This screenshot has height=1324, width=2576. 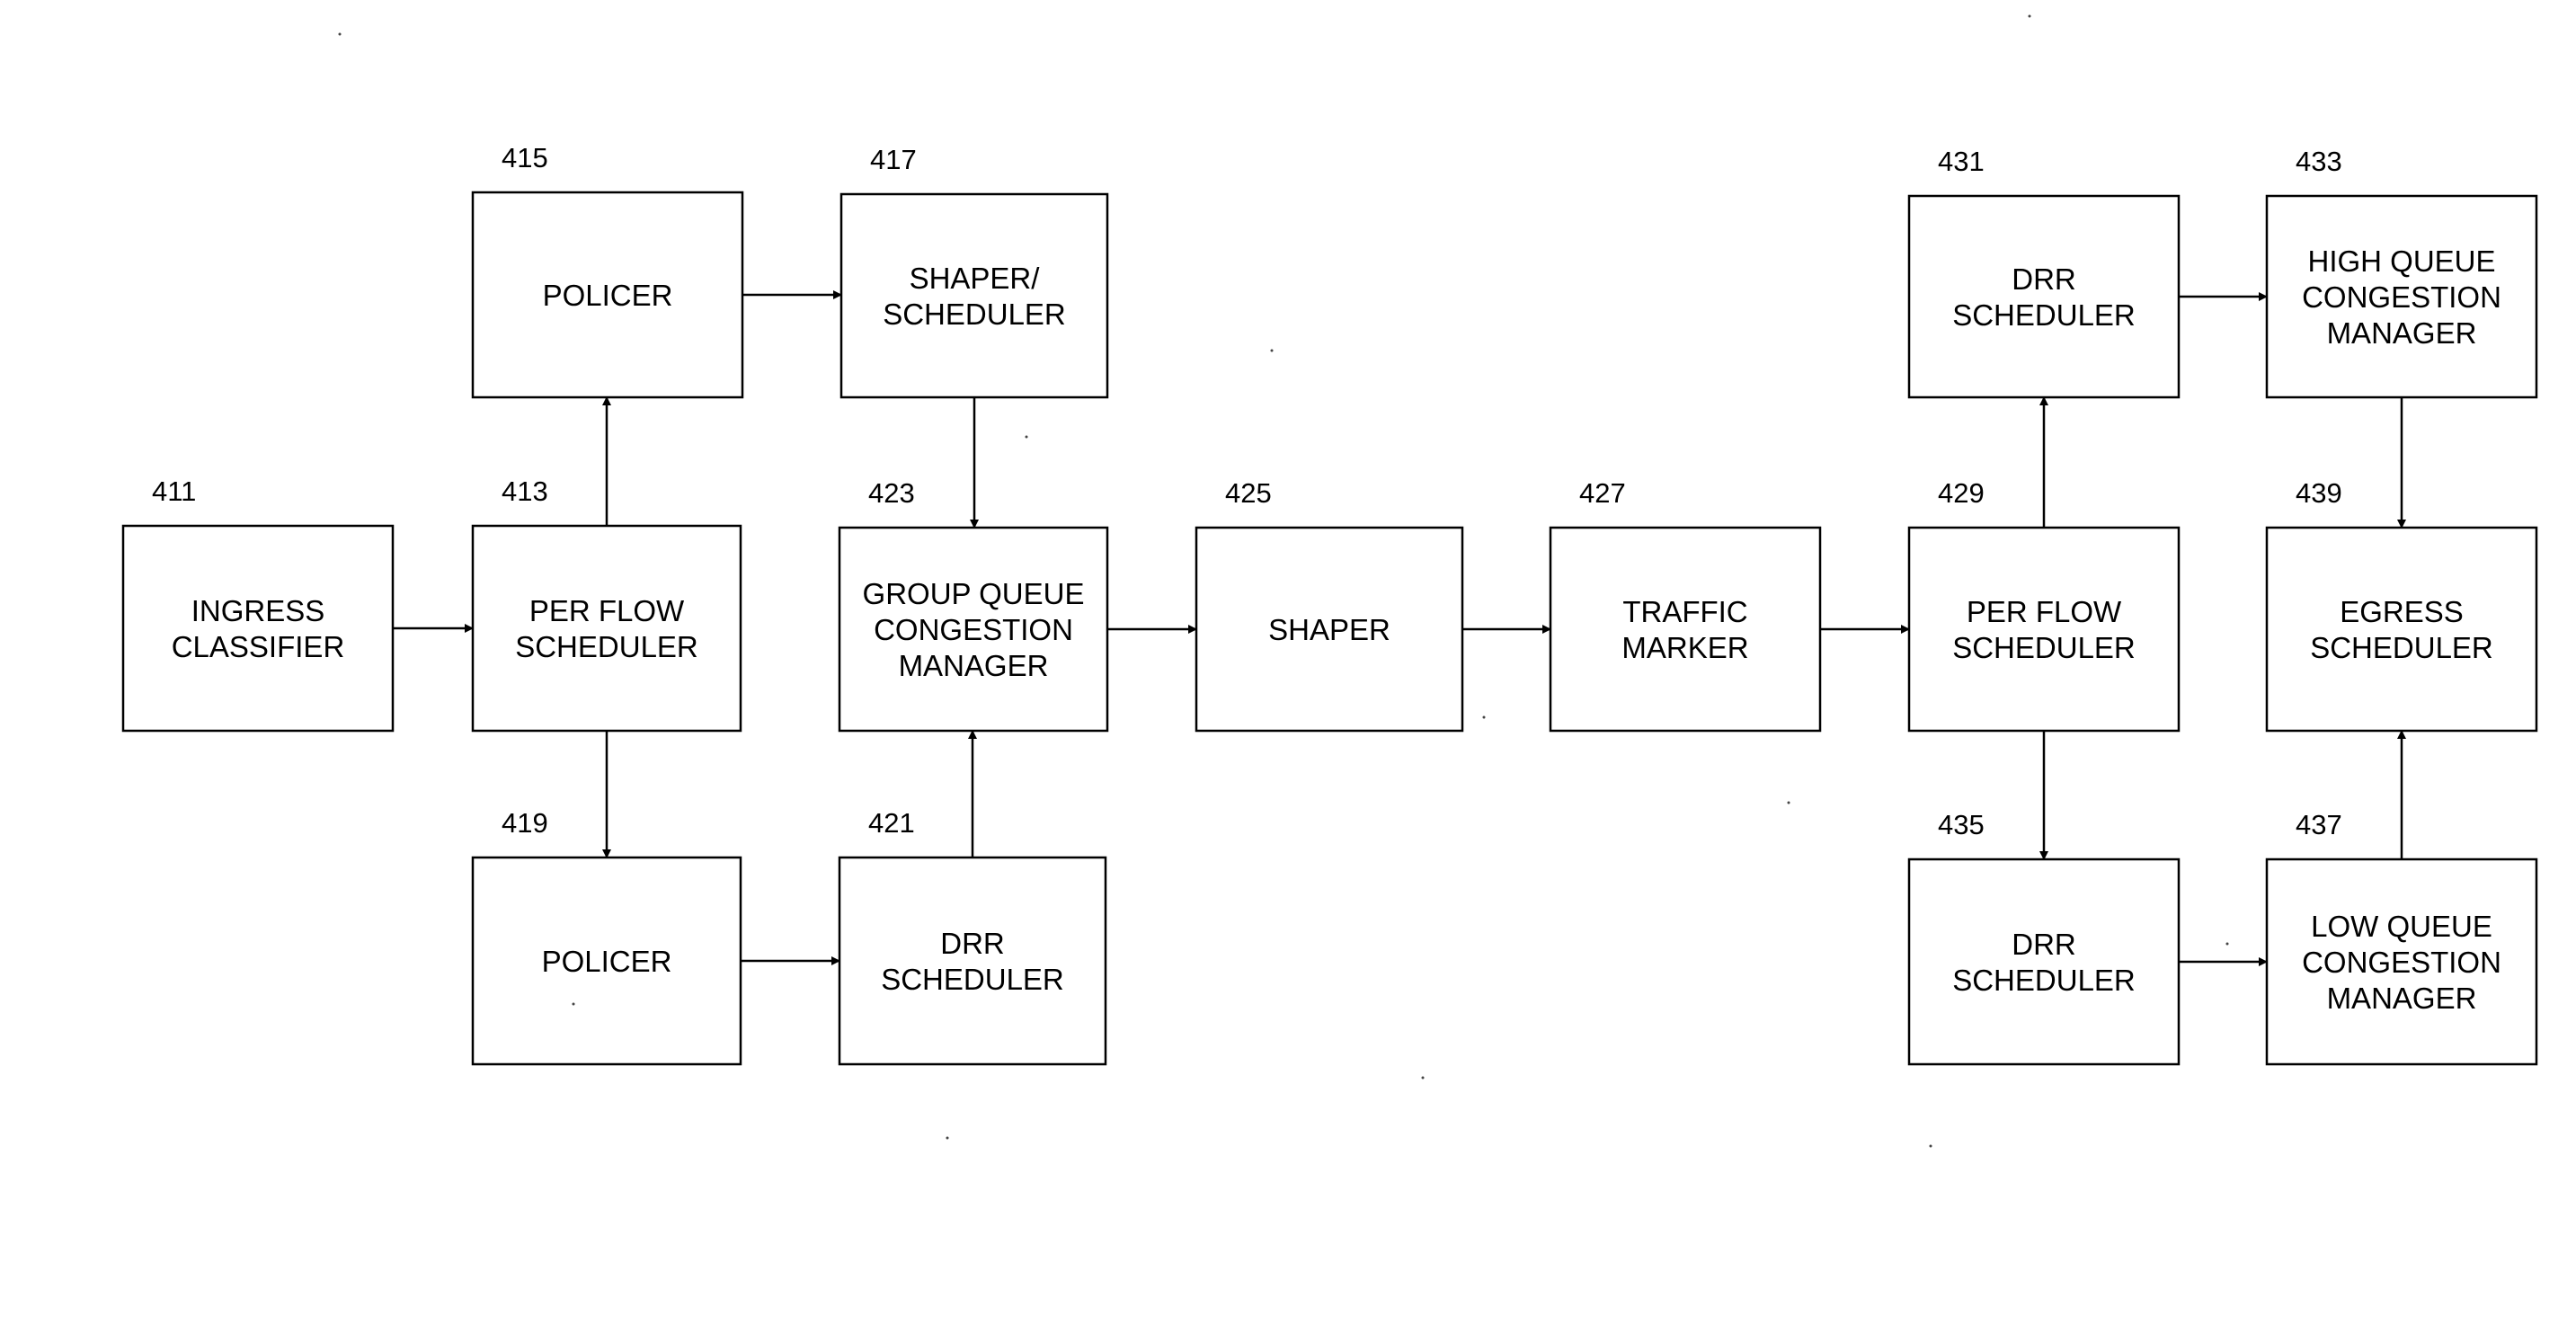 I want to click on reference-number: 415, so click(x=525, y=157).